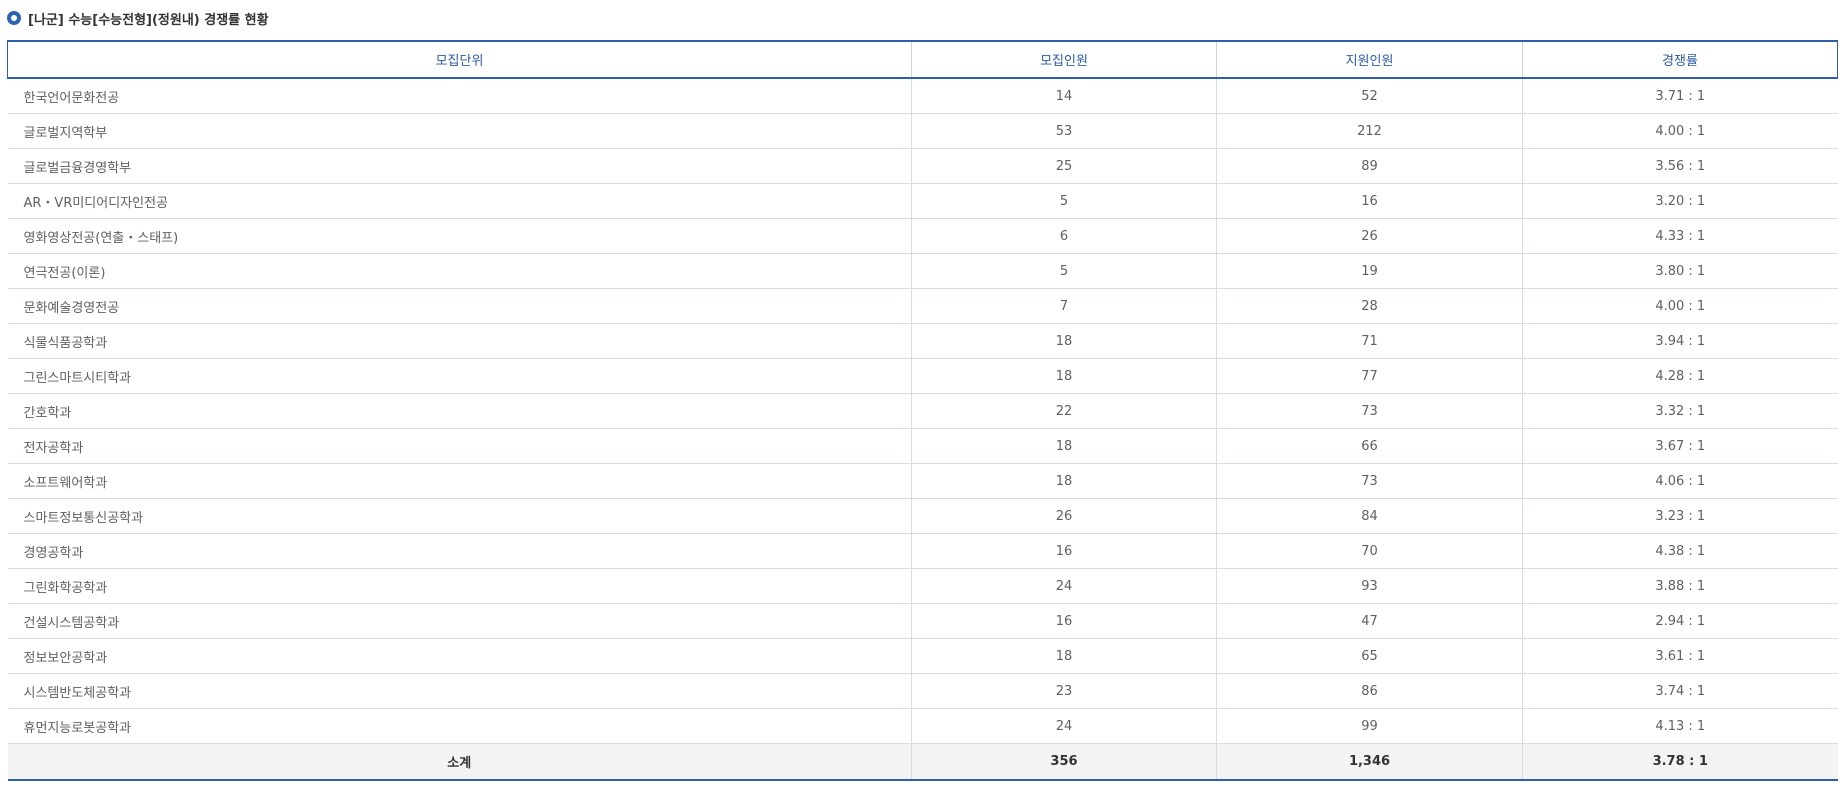  I want to click on total-row: 소계 356 1,346 3.78 : 1, so click(922, 762).